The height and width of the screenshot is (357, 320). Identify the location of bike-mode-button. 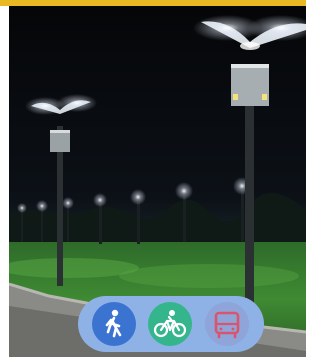
(170, 324).